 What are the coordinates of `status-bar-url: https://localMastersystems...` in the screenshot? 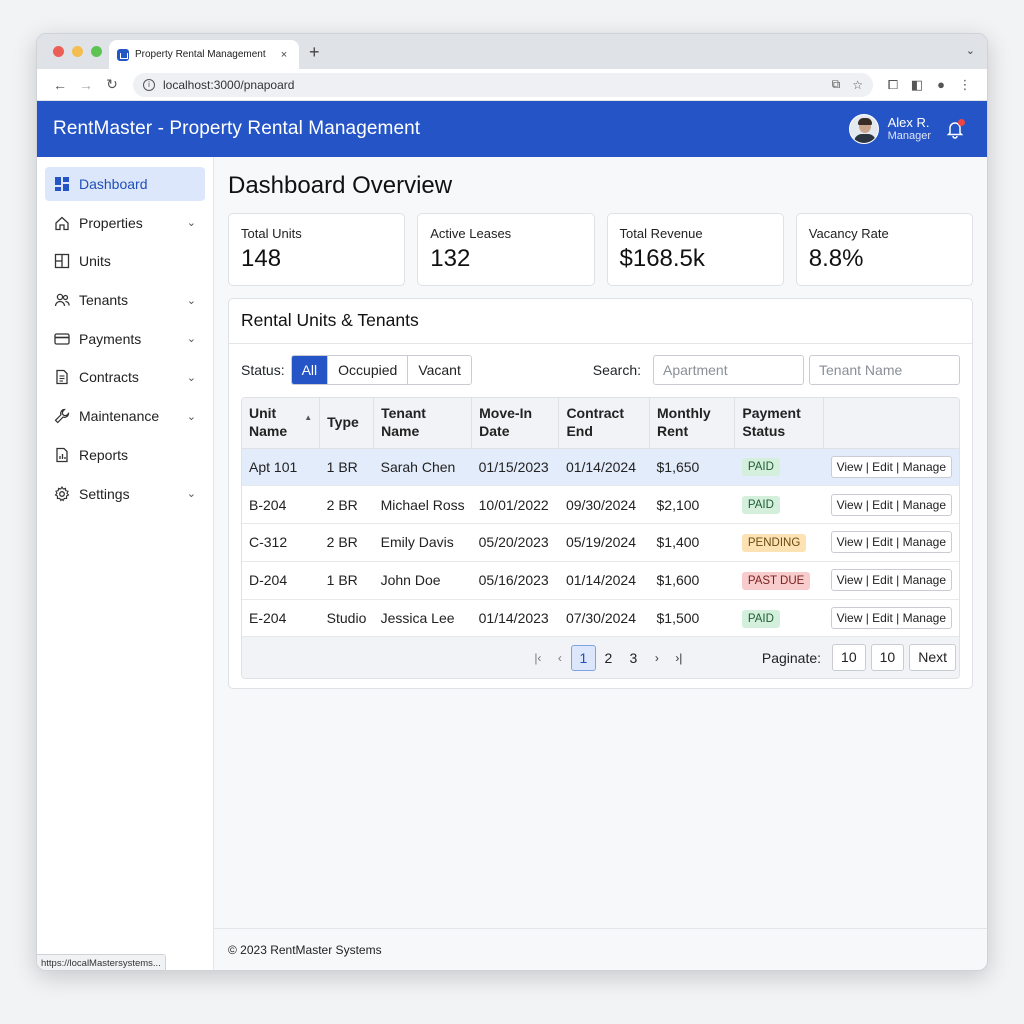 It's located at (101, 962).